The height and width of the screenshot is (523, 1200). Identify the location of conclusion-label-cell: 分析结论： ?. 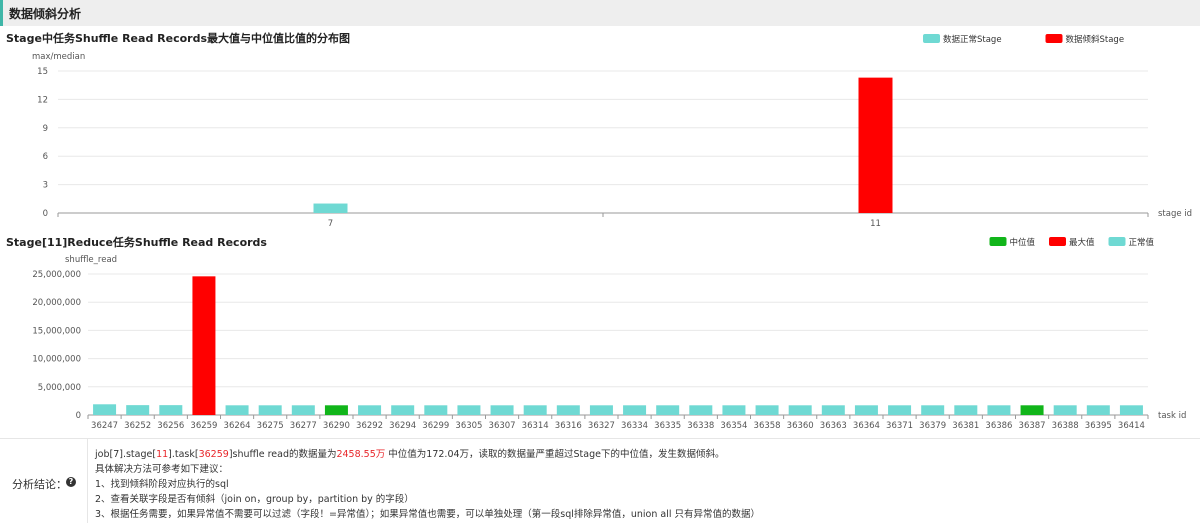
(44, 481).